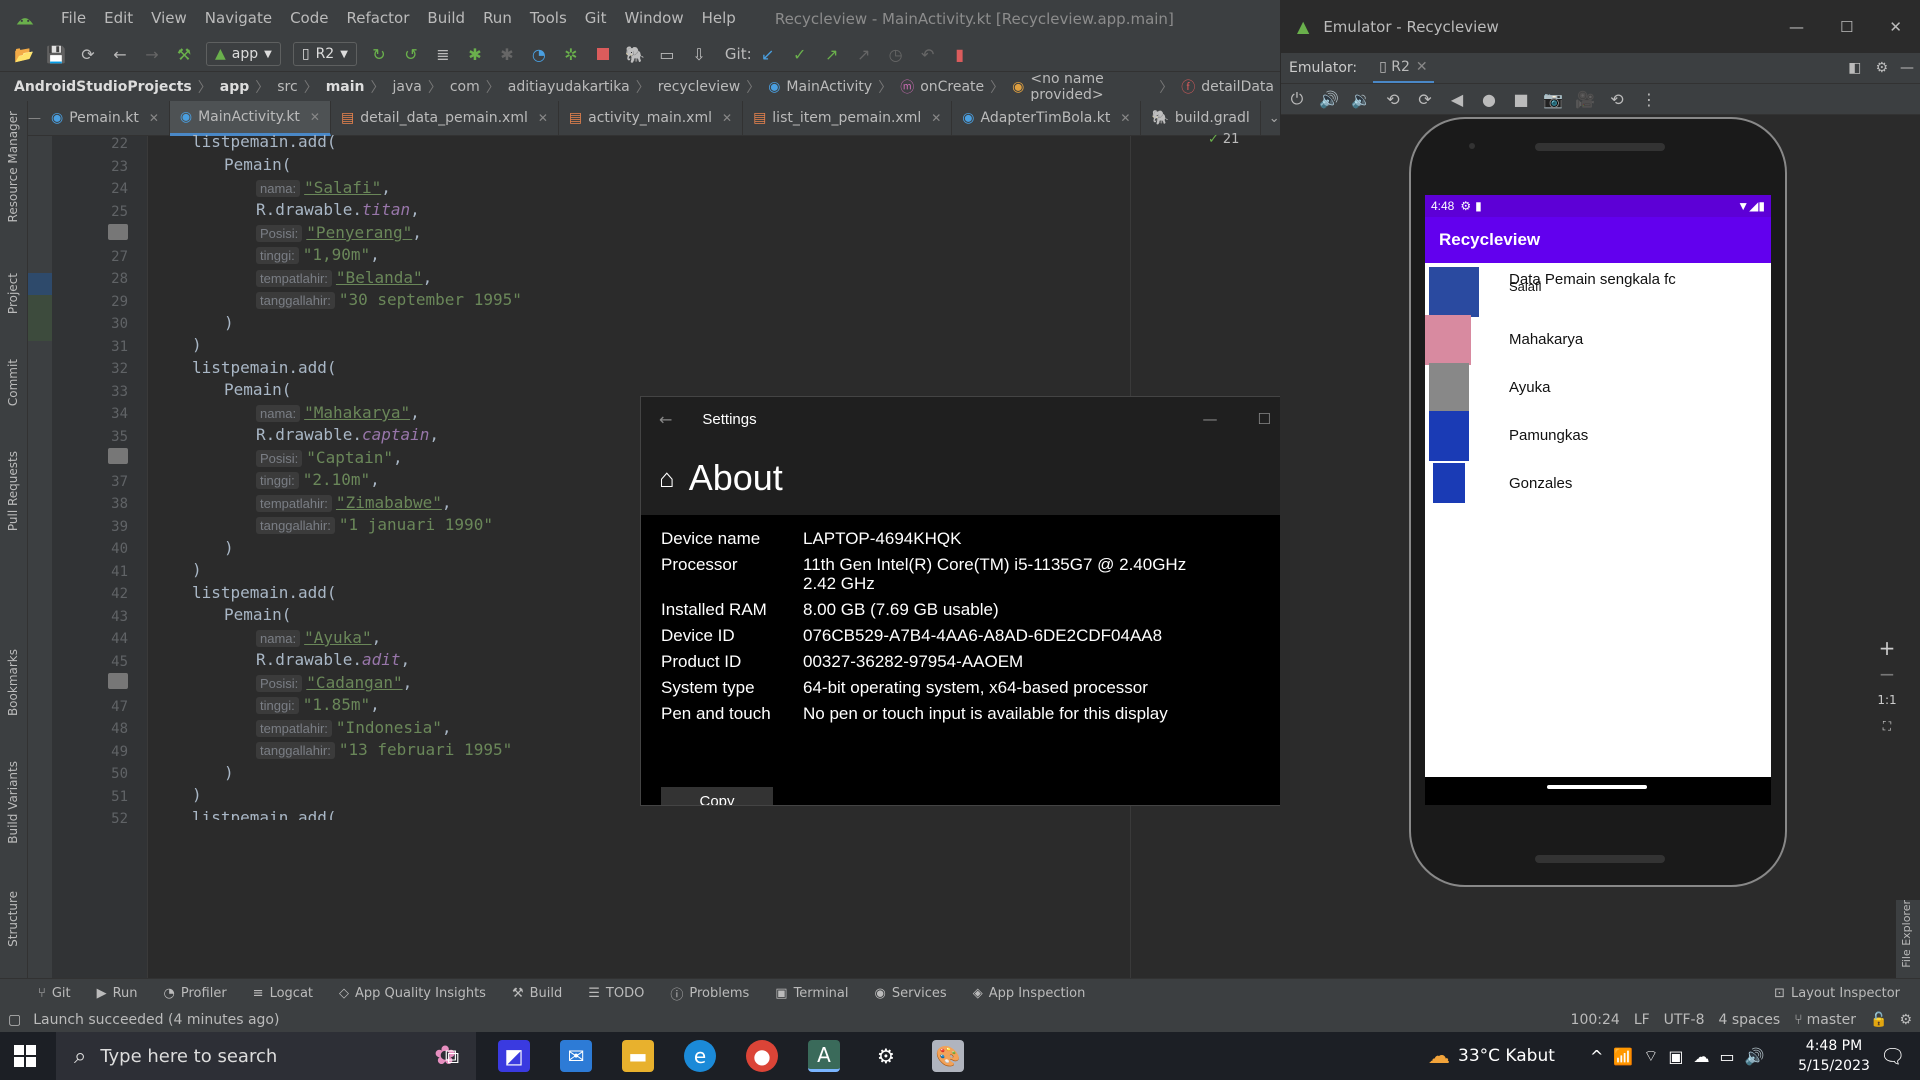 Image resolution: width=1920 pixels, height=1080 pixels. Describe the element at coordinates (539, 54) in the screenshot. I see `profile-icon: ◔` at that location.